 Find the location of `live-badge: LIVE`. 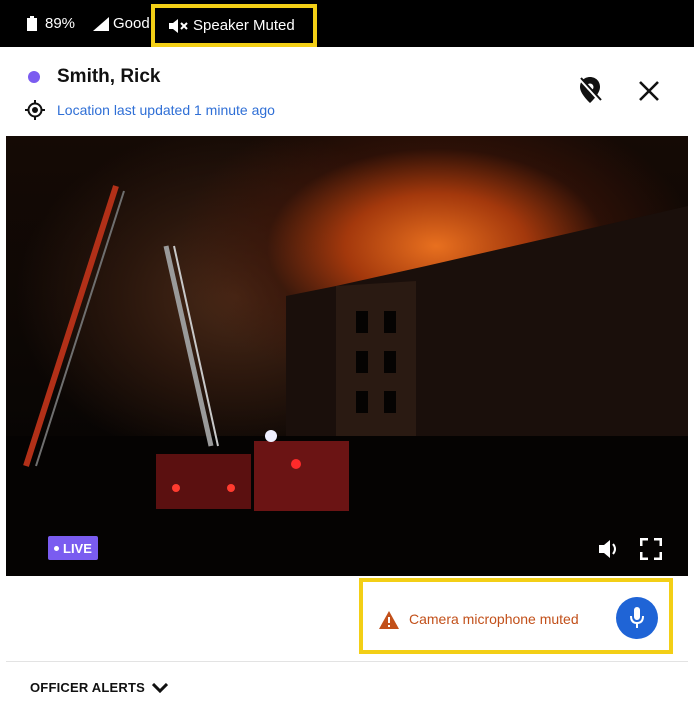

live-badge: LIVE is located at coordinates (73, 548).